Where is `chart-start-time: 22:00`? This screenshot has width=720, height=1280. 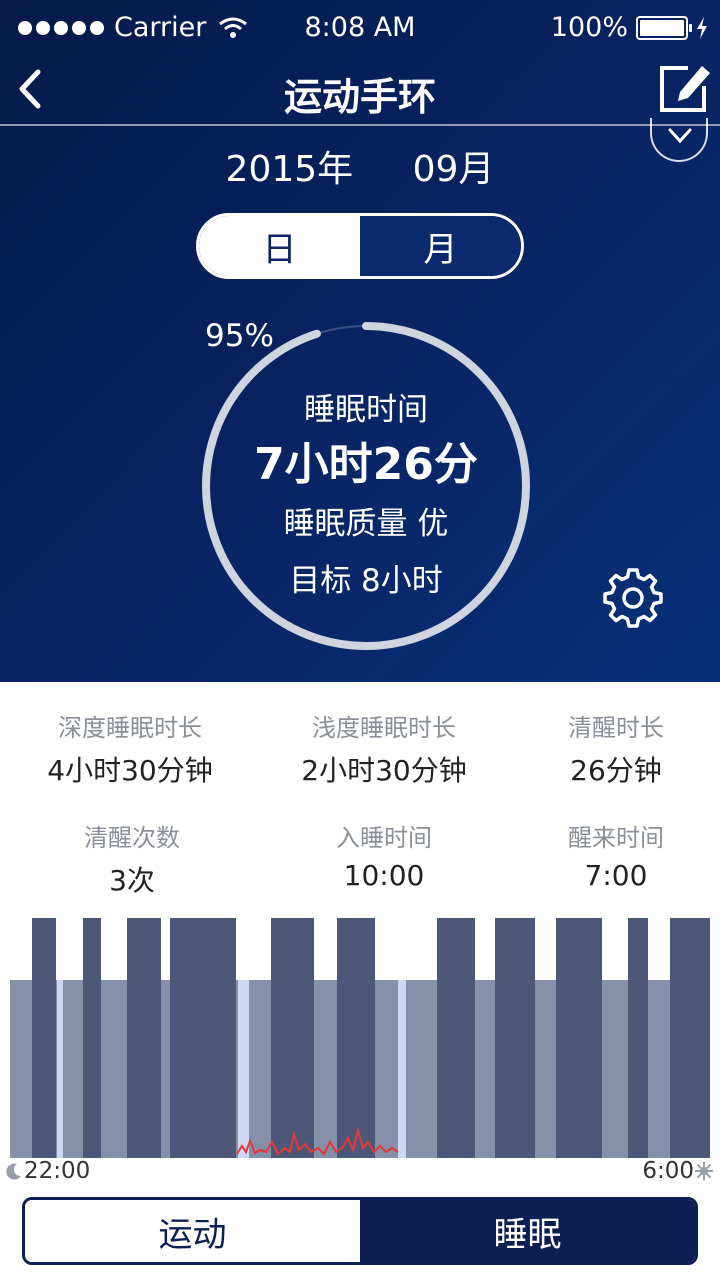
chart-start-time: 22:00 is located at coordinates (57, 1171).